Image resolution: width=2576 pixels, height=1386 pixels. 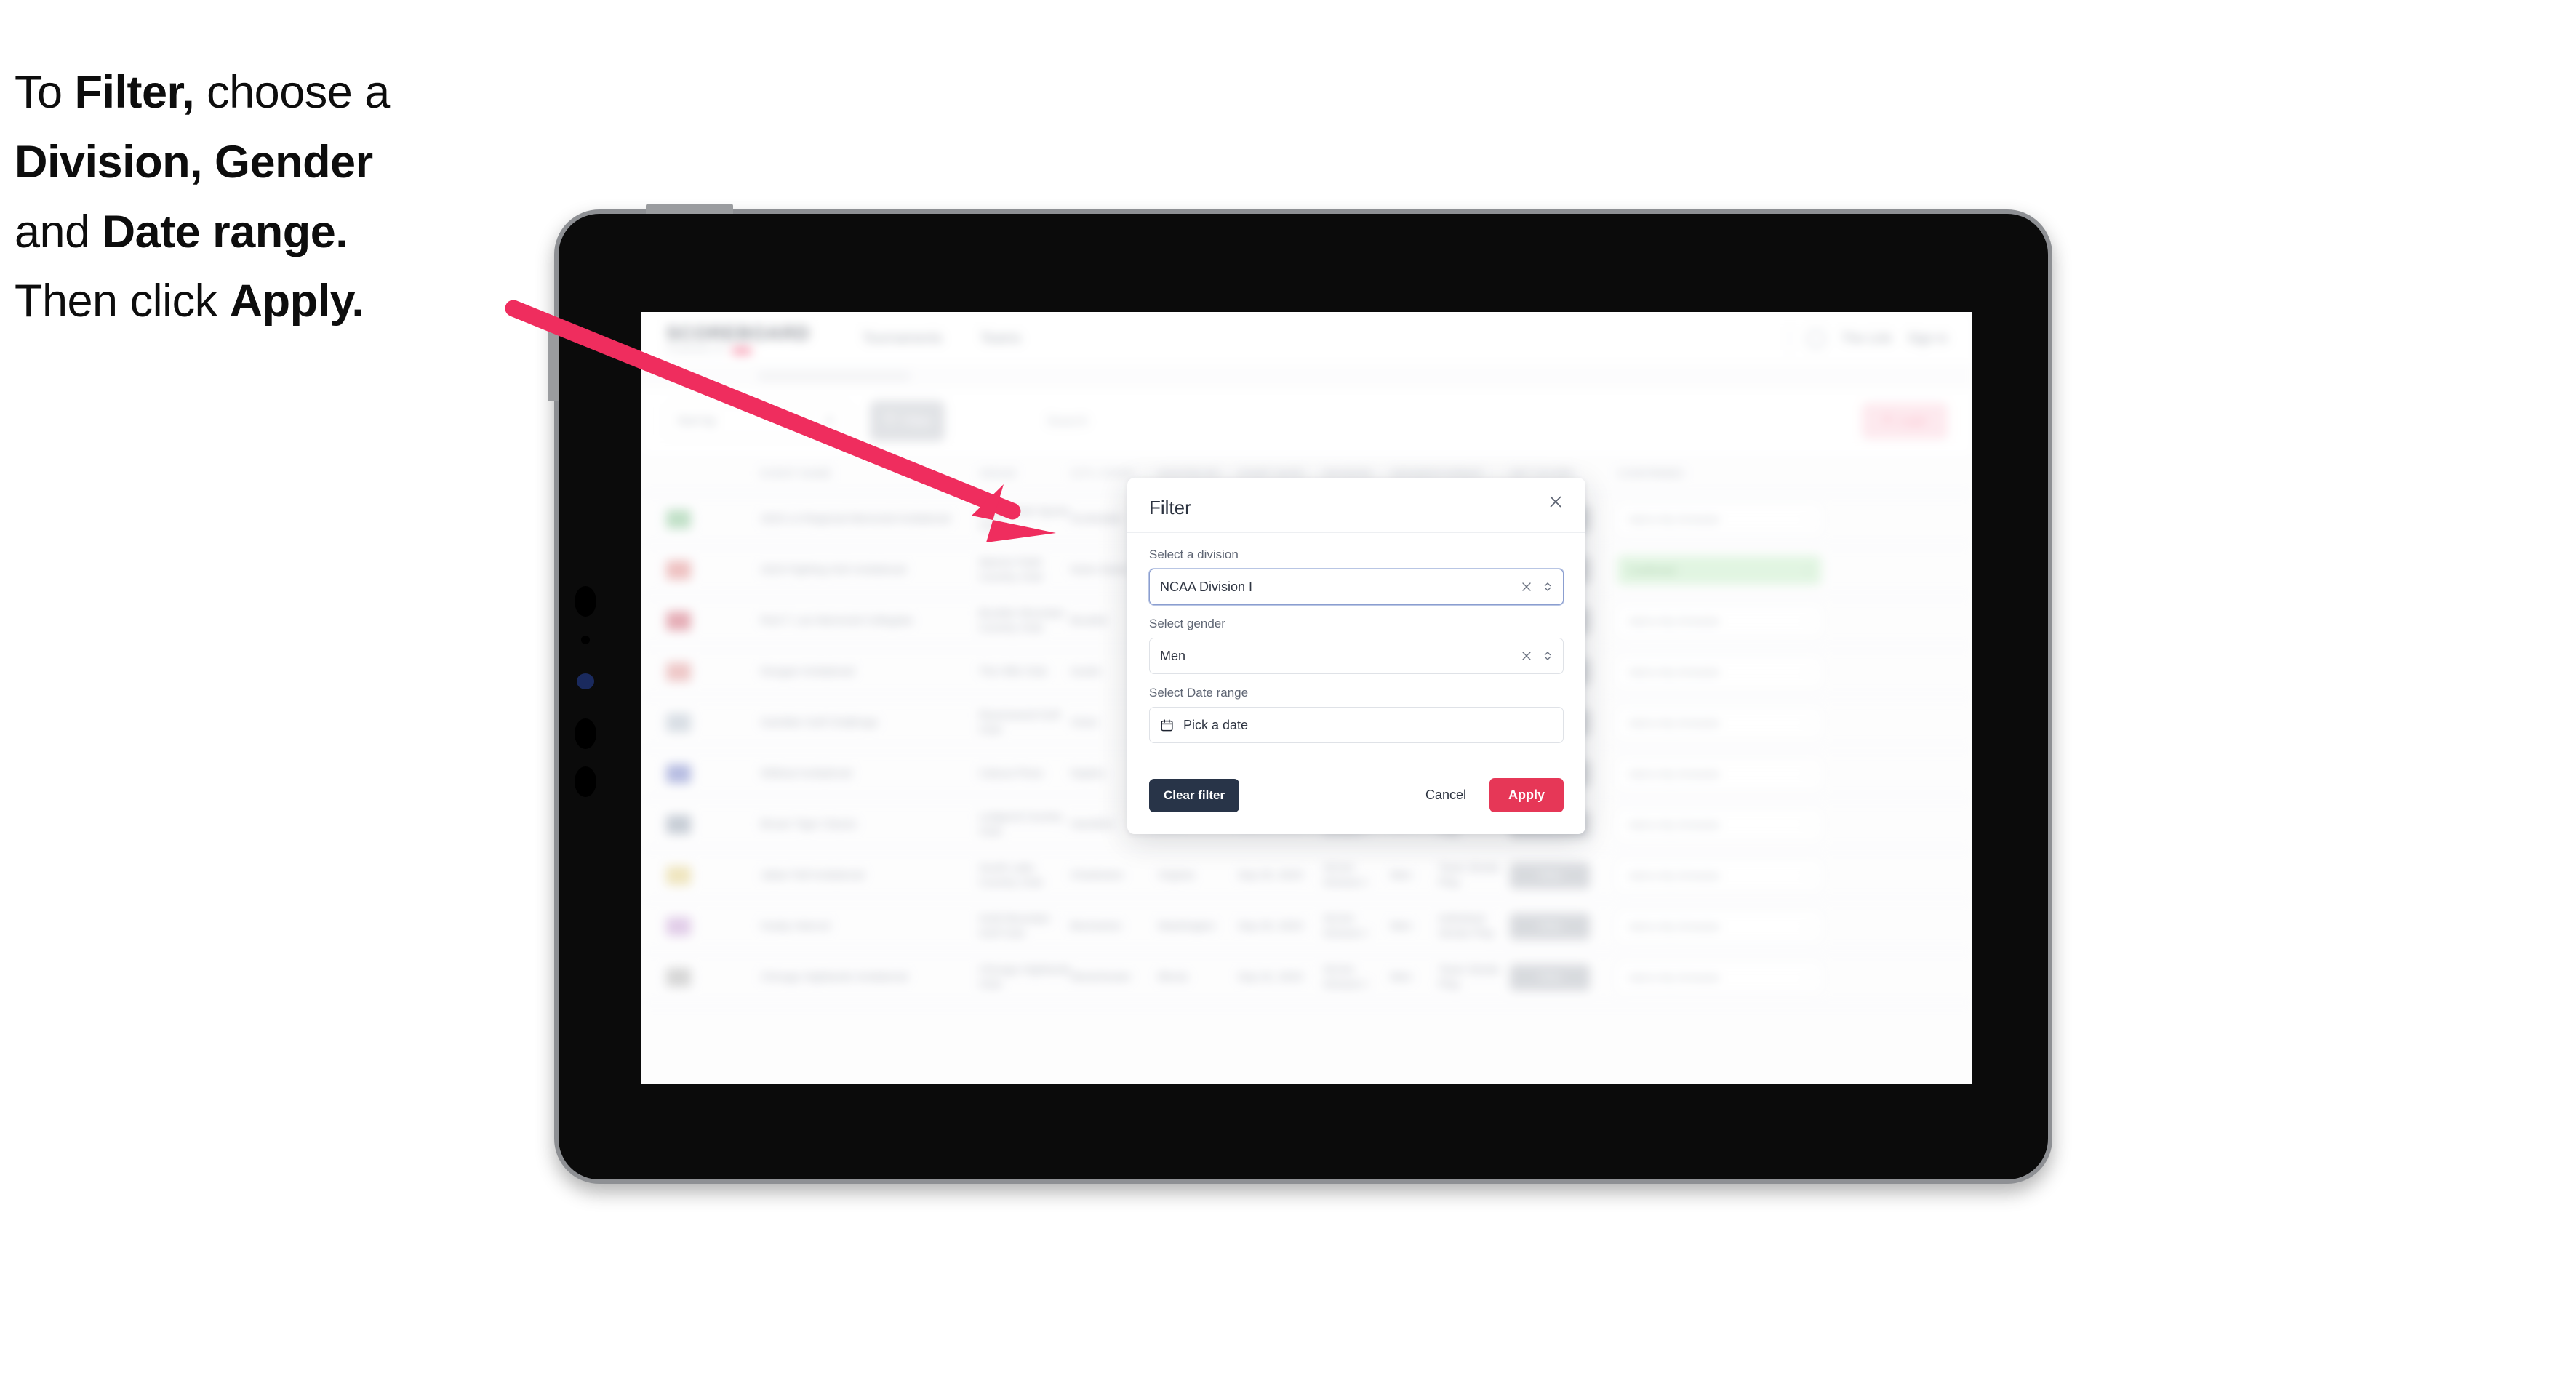 What do you see at coordinates (1199, 693) in the screenshot?
I see `date-range-label: Select Date range` at bounding box center [1199, 693].